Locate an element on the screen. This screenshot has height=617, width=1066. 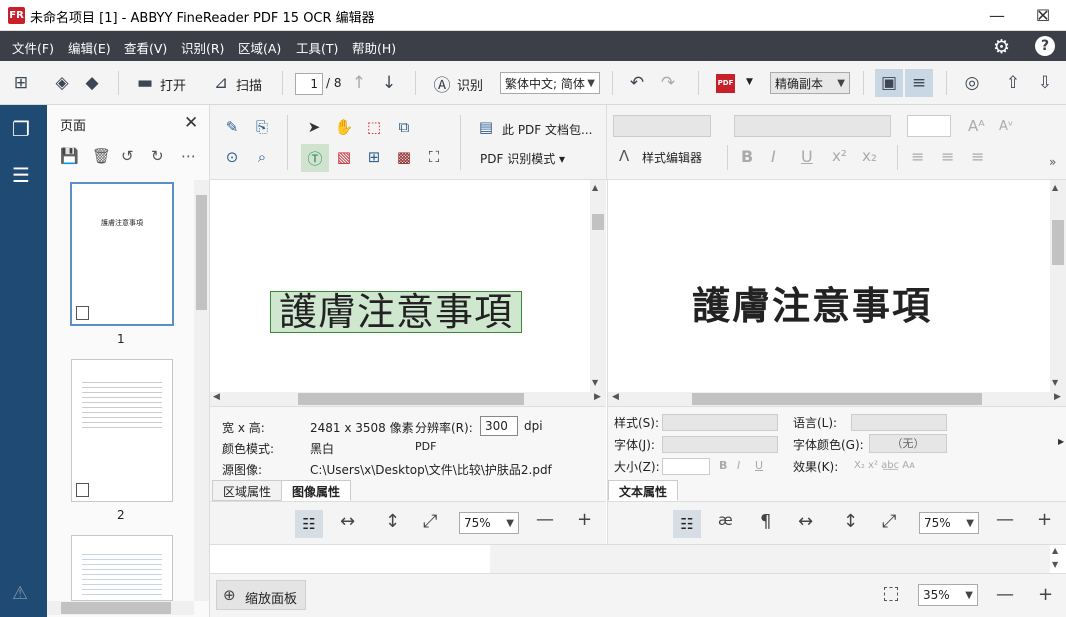
hand-pan-icon: ✋ is located at coordinates (344, 127).